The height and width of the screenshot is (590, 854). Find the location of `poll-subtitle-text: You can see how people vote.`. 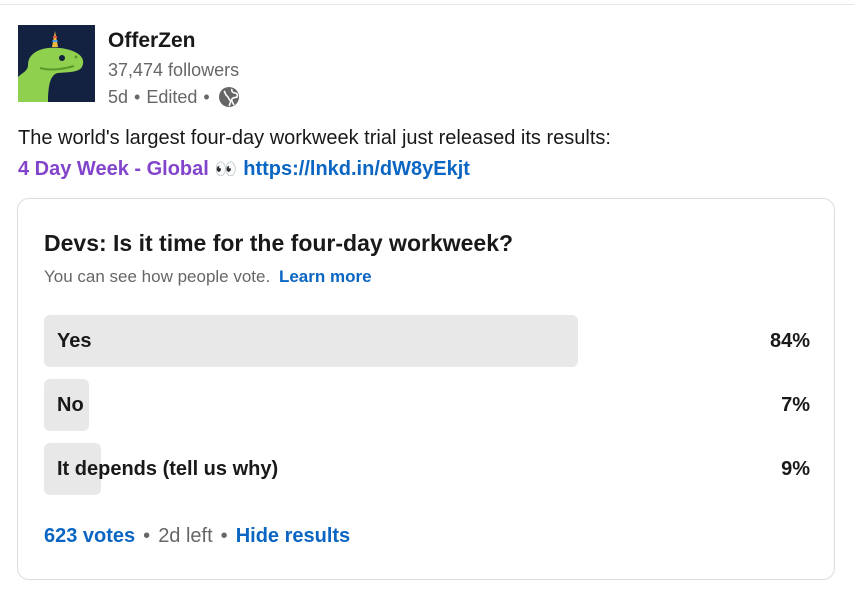

poll-subtitle-text: You can see how people vote. is located at coordinates (157, 276).